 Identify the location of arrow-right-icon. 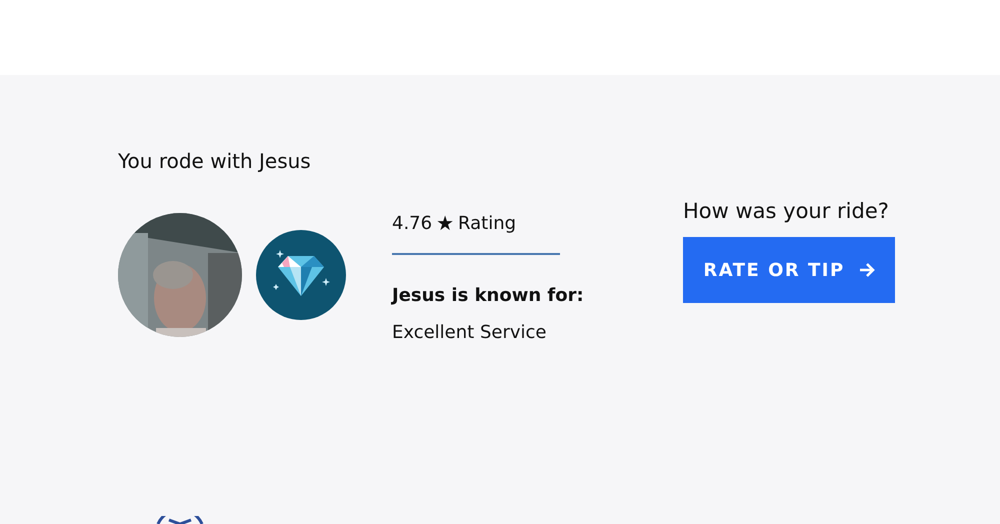
(866, 270).